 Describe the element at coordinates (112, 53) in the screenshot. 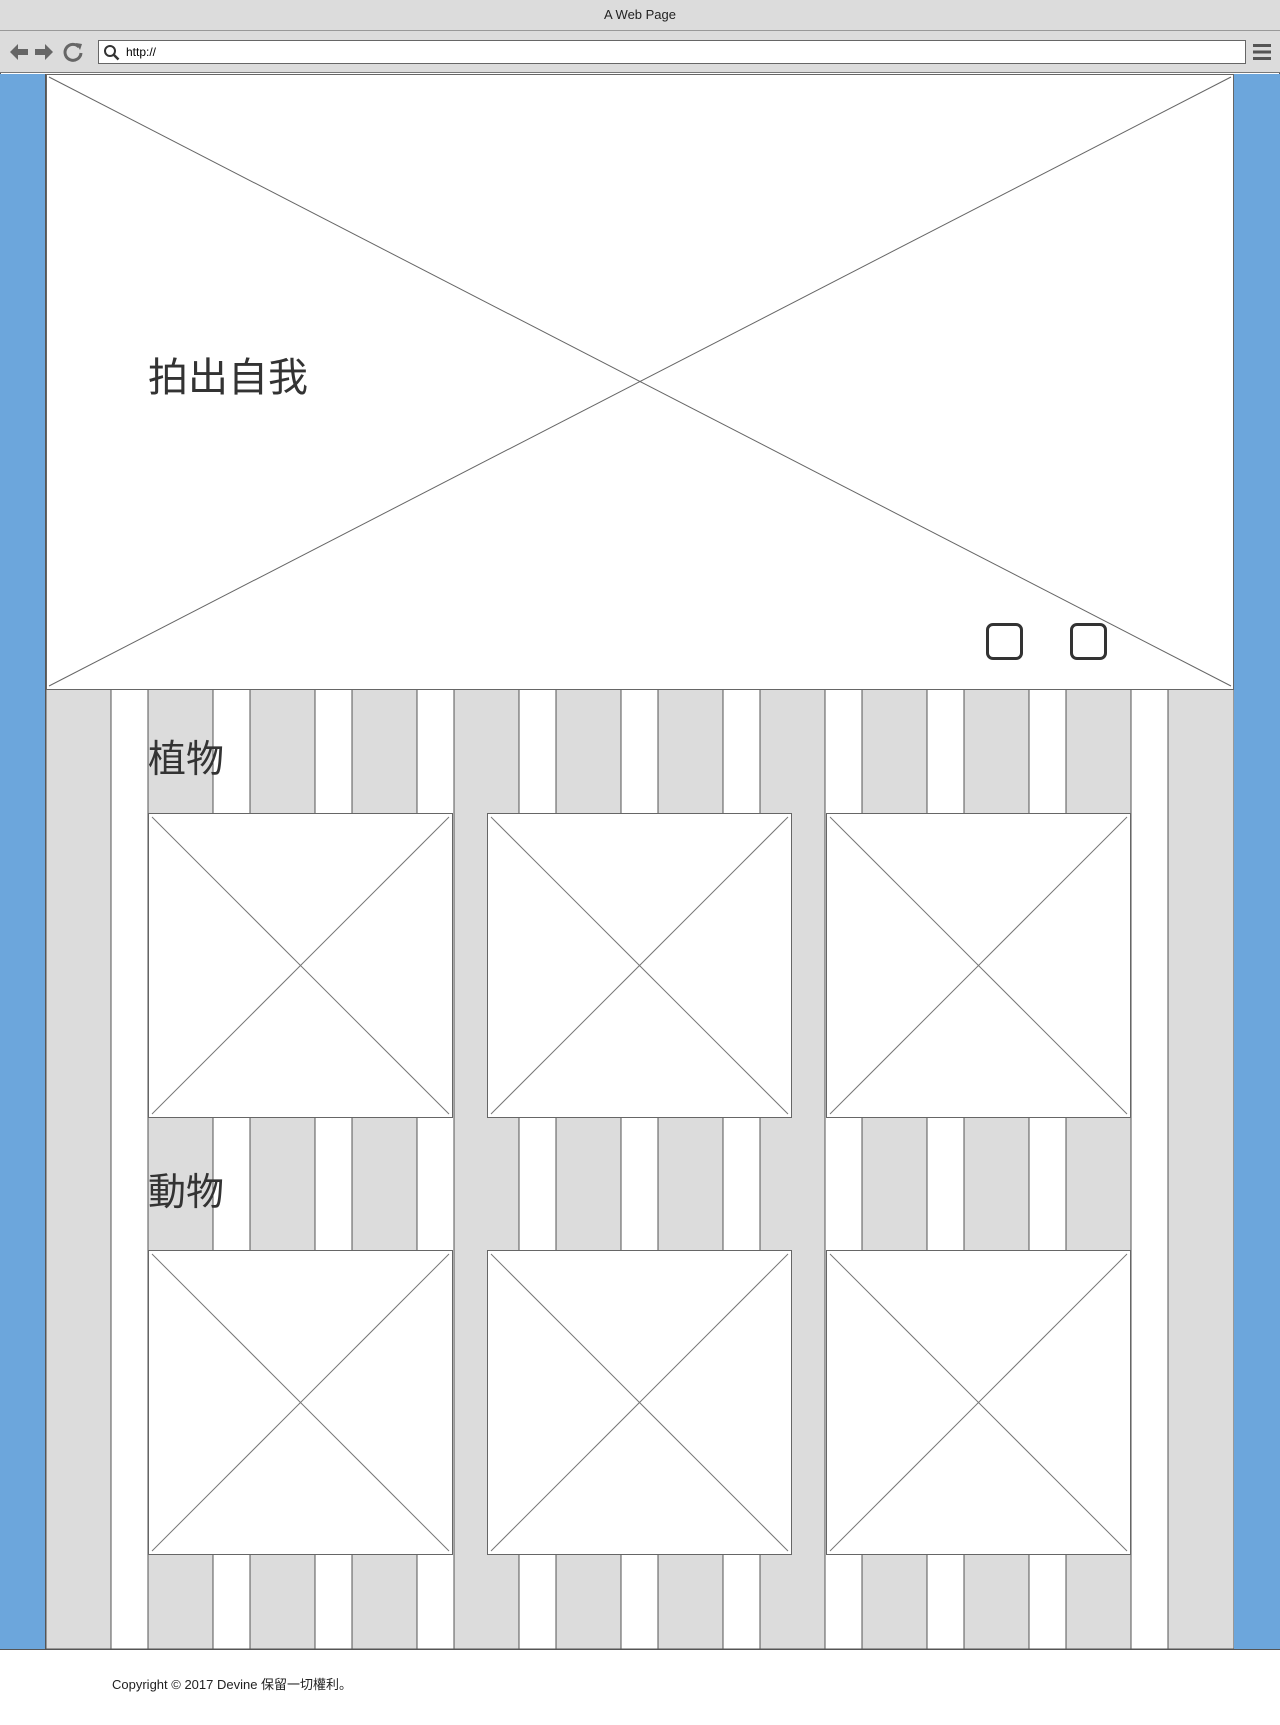

I see `search-icon` at that location.